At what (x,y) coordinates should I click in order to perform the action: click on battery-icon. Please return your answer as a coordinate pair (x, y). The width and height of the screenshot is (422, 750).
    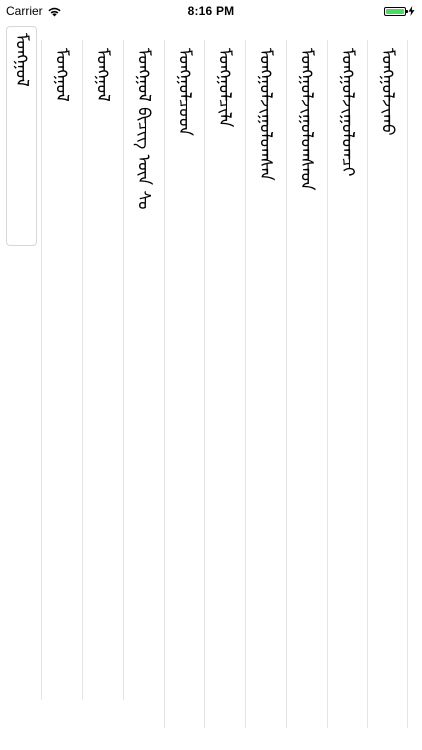
    Looking at the image, I should click on (396, 11).